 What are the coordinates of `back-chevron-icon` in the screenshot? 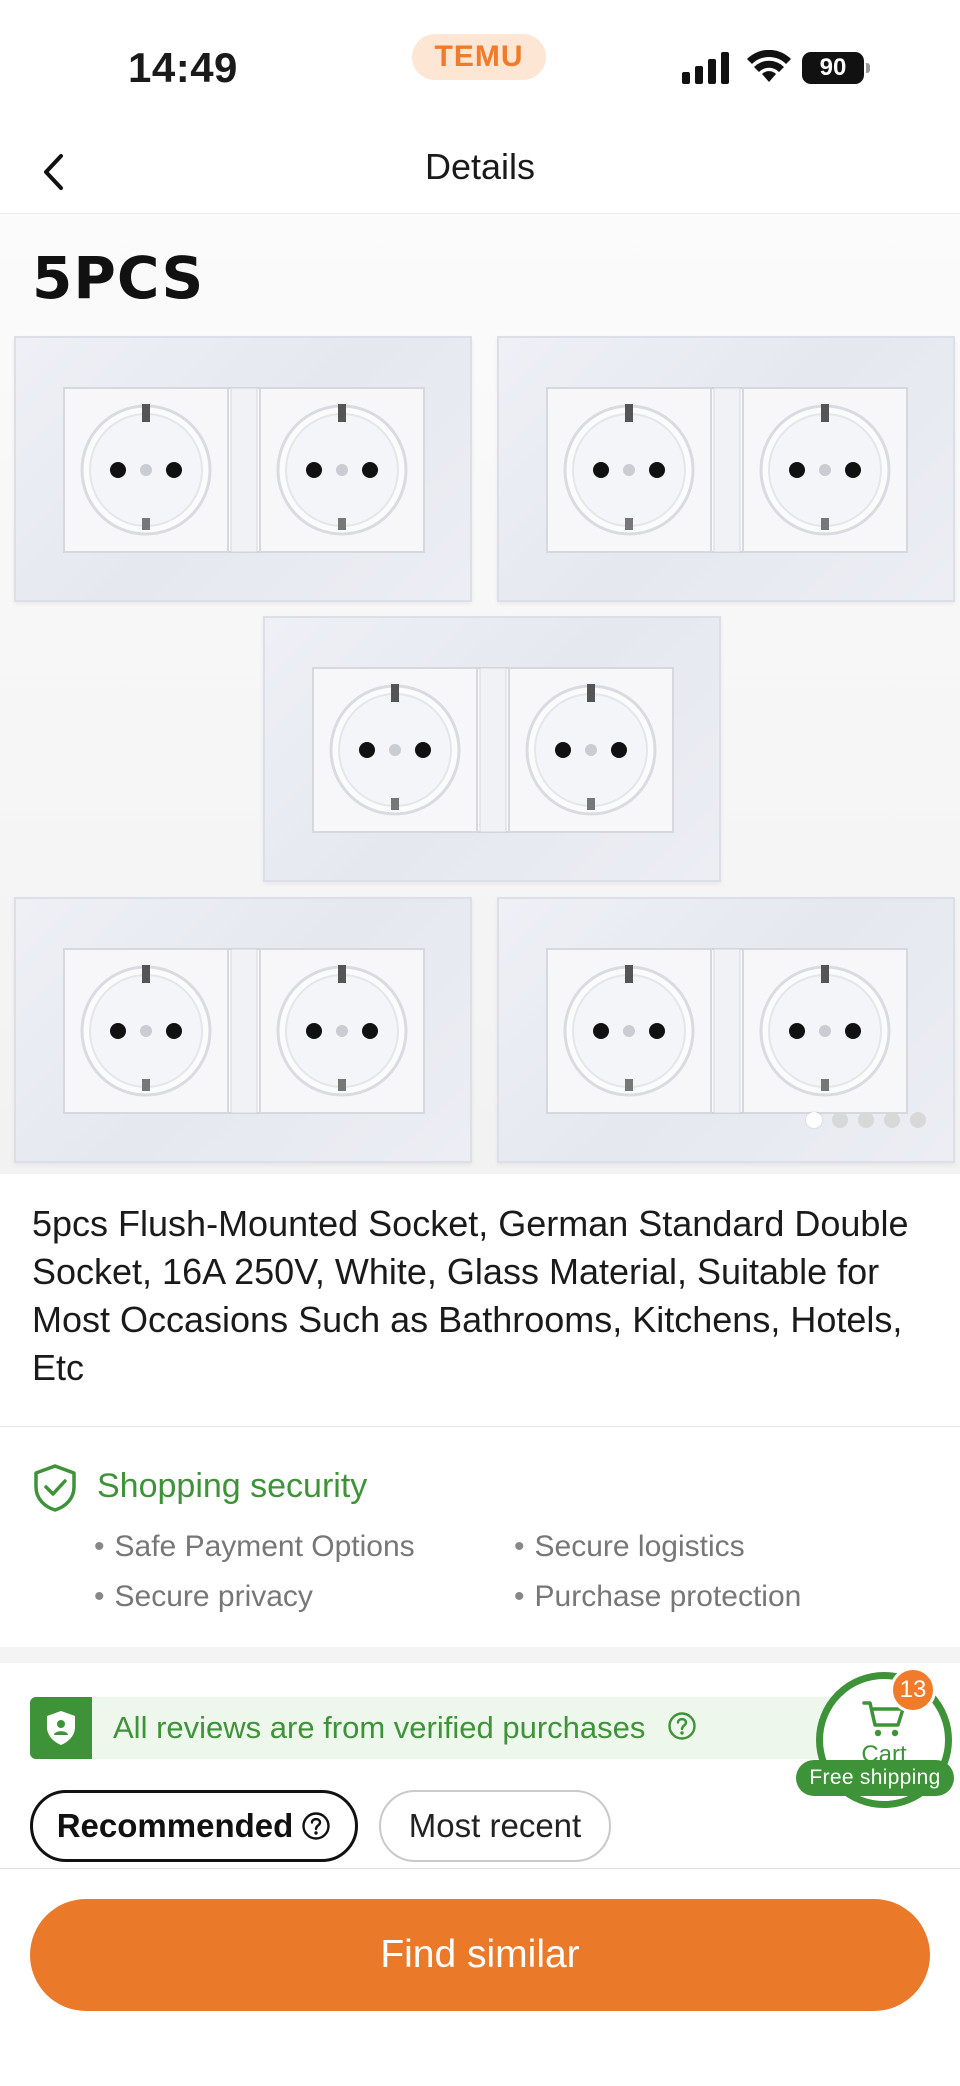 It's located at (53, 172).